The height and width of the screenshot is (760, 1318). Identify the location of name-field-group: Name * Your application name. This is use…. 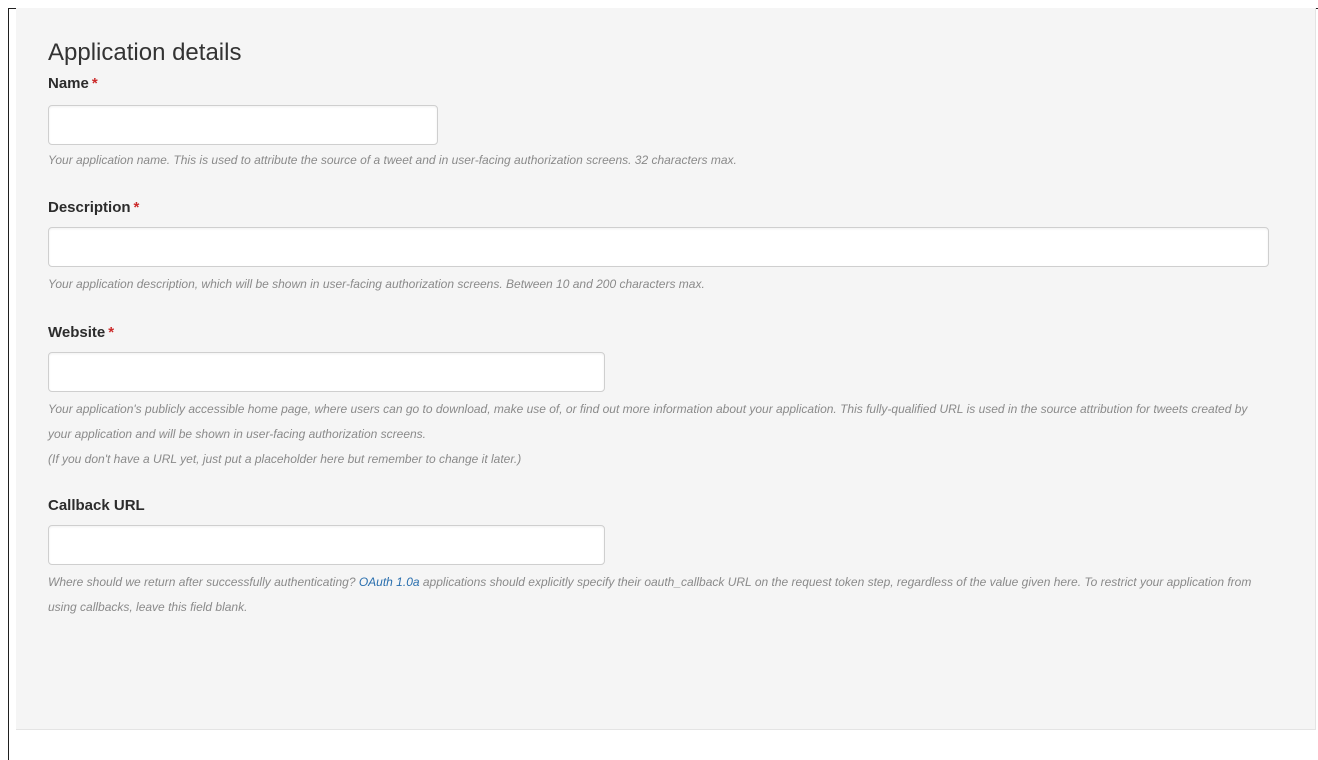
(681, 123).